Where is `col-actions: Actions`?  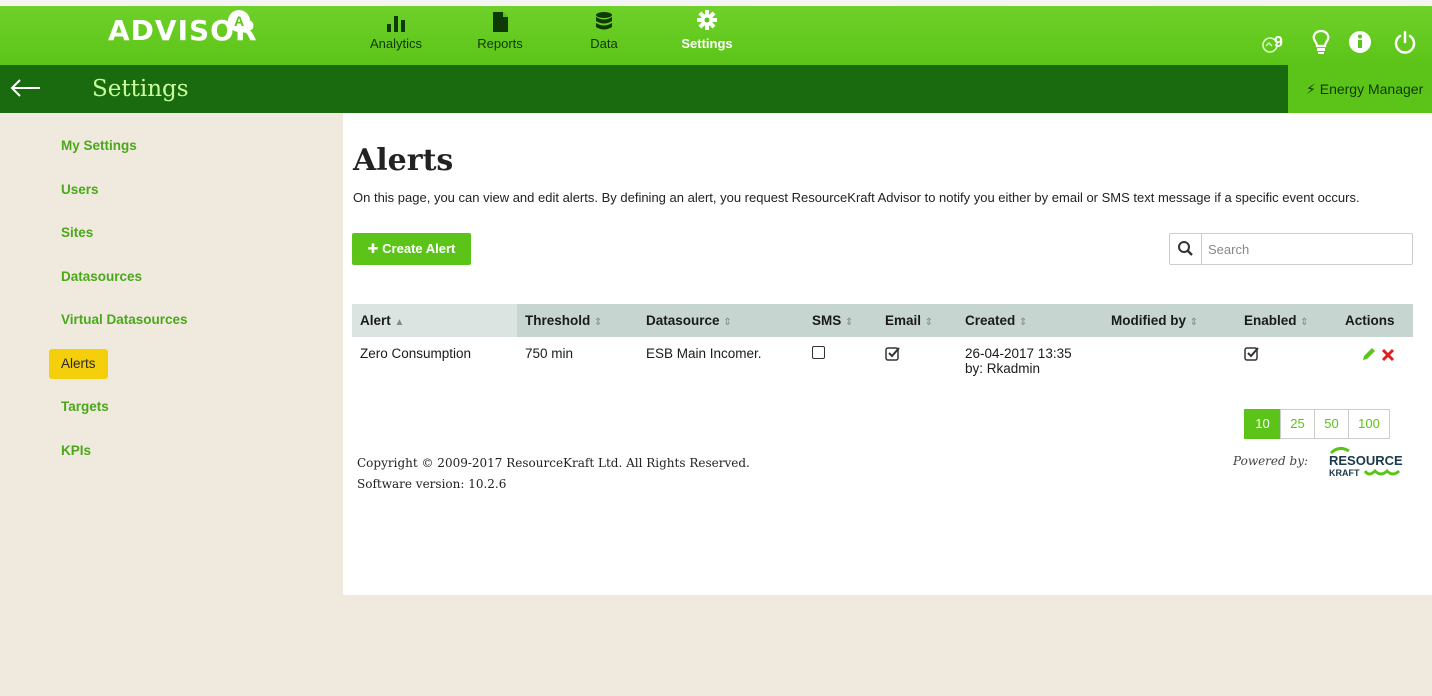
col-actions: Actions is located at coordinates (1375, 320).